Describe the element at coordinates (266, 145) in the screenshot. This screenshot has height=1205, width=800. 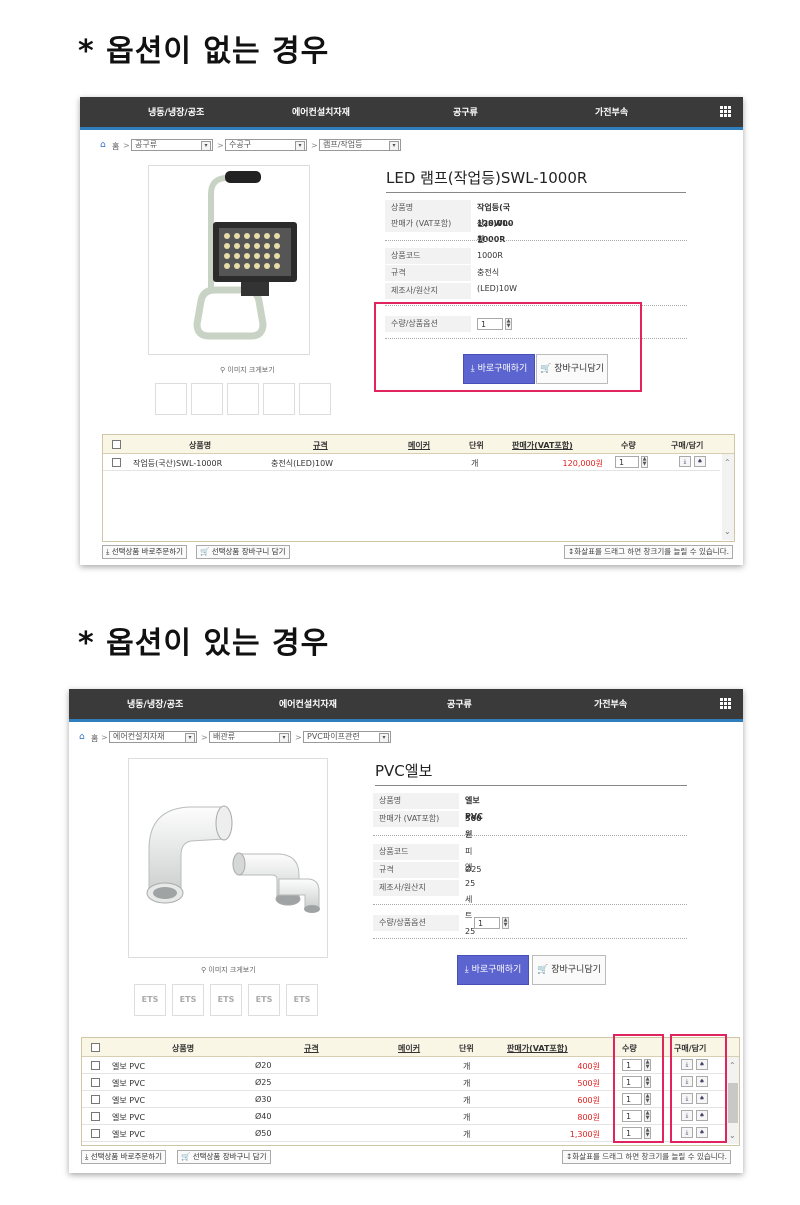
I see `category-select-2: 수공구 ▾` at that location.